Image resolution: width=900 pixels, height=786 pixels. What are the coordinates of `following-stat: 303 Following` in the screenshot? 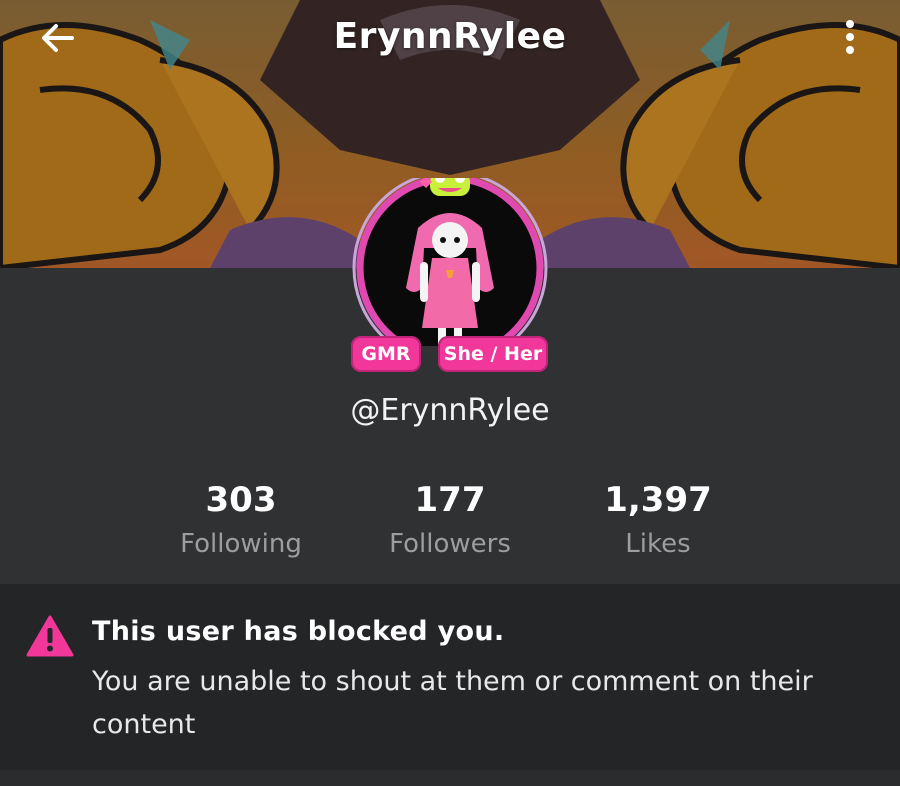 It's located at (241, 521).